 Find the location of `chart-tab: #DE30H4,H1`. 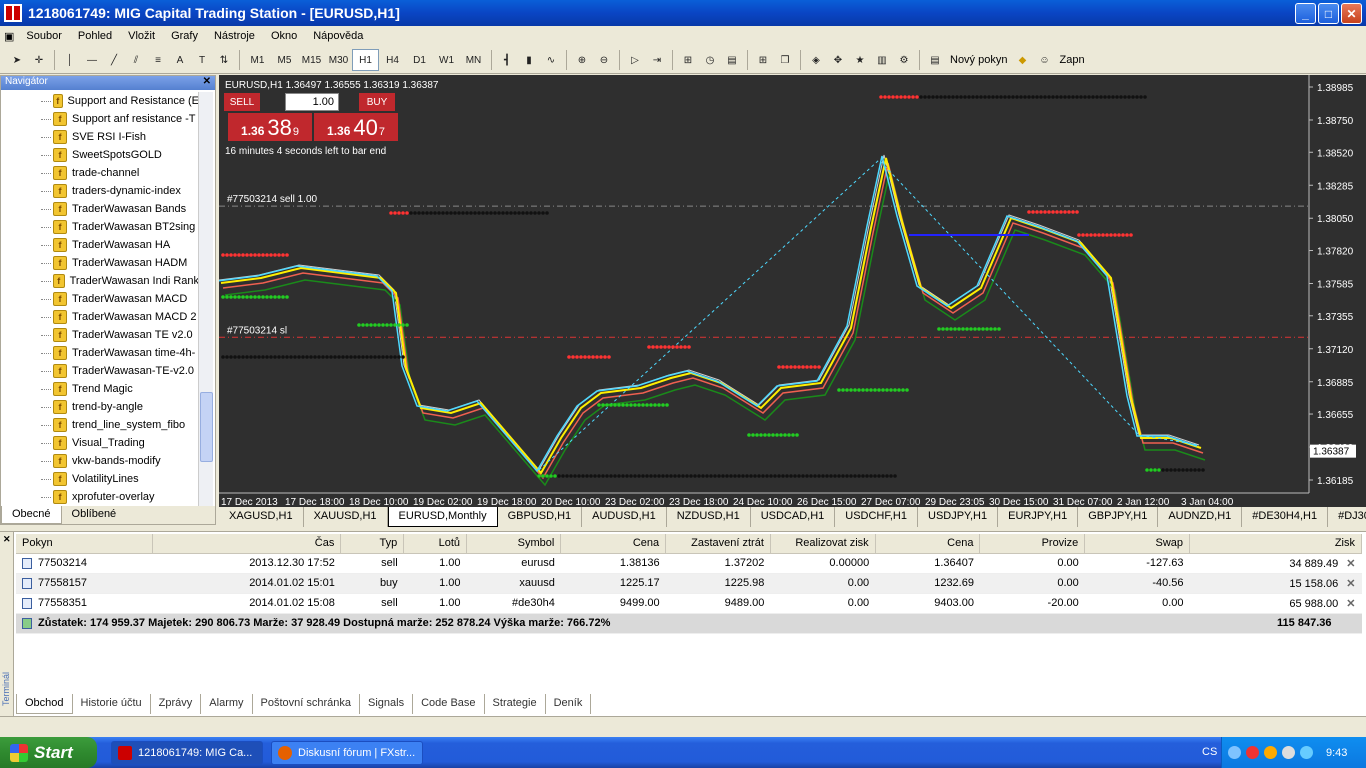

chart-tab: #DE30H4,H1 is located at coordinates (1285, 517).